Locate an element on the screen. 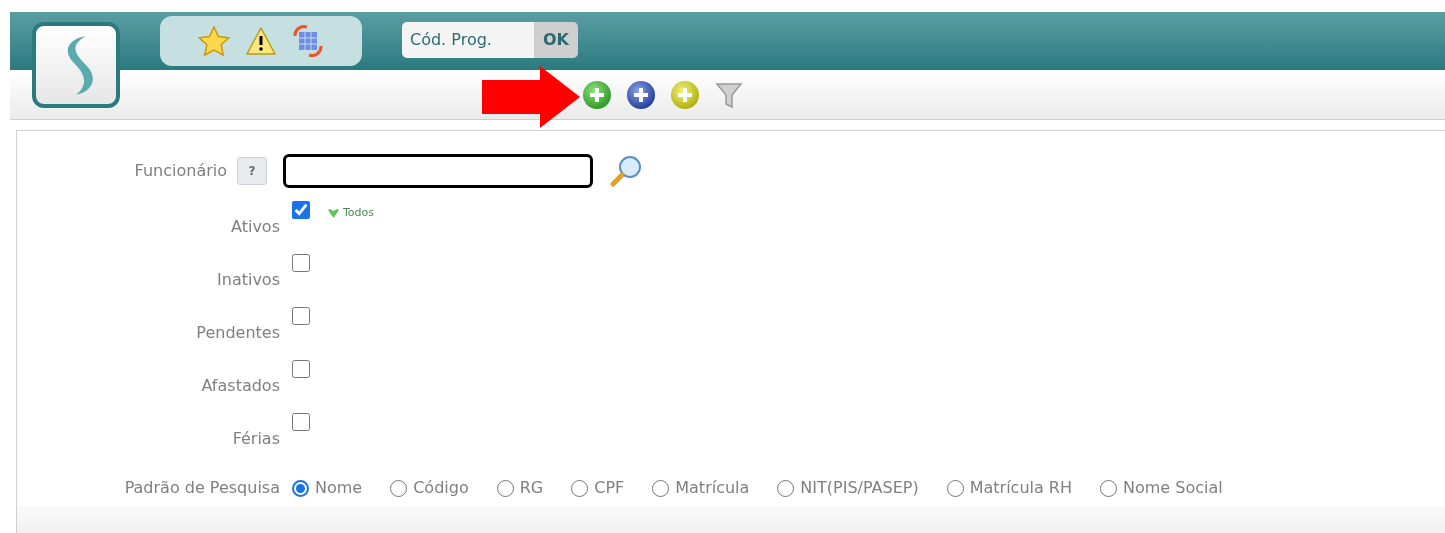  status-label: Inativos is located at coordinates (248, 280).